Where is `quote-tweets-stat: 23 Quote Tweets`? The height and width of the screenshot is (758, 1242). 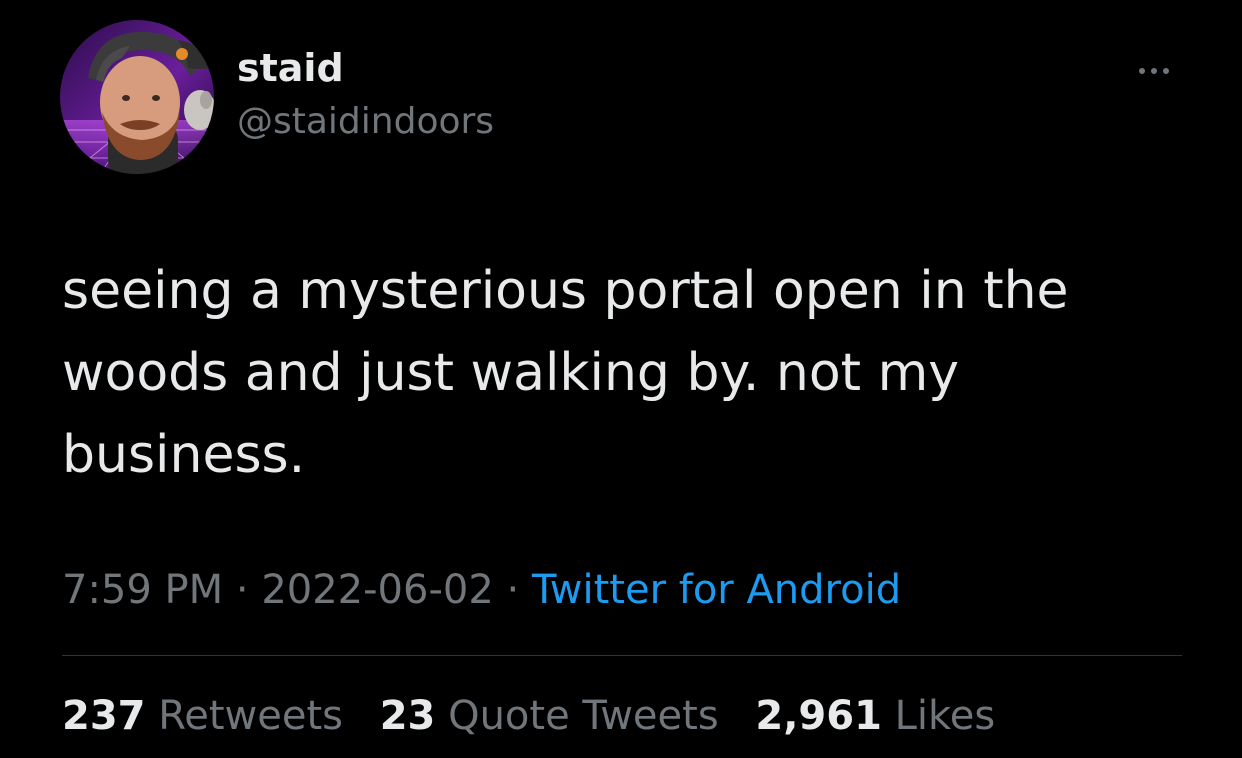 quote-tweets-stat: 23 Quote Tweets is located at coordinates (549, 716).